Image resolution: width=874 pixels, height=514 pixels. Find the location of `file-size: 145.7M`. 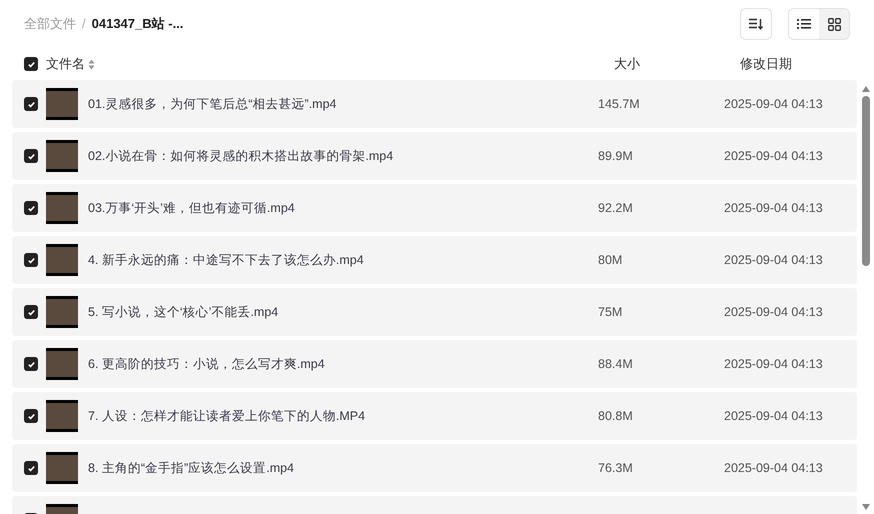

file-size: 145.7M is located at coordinates (619, 104).